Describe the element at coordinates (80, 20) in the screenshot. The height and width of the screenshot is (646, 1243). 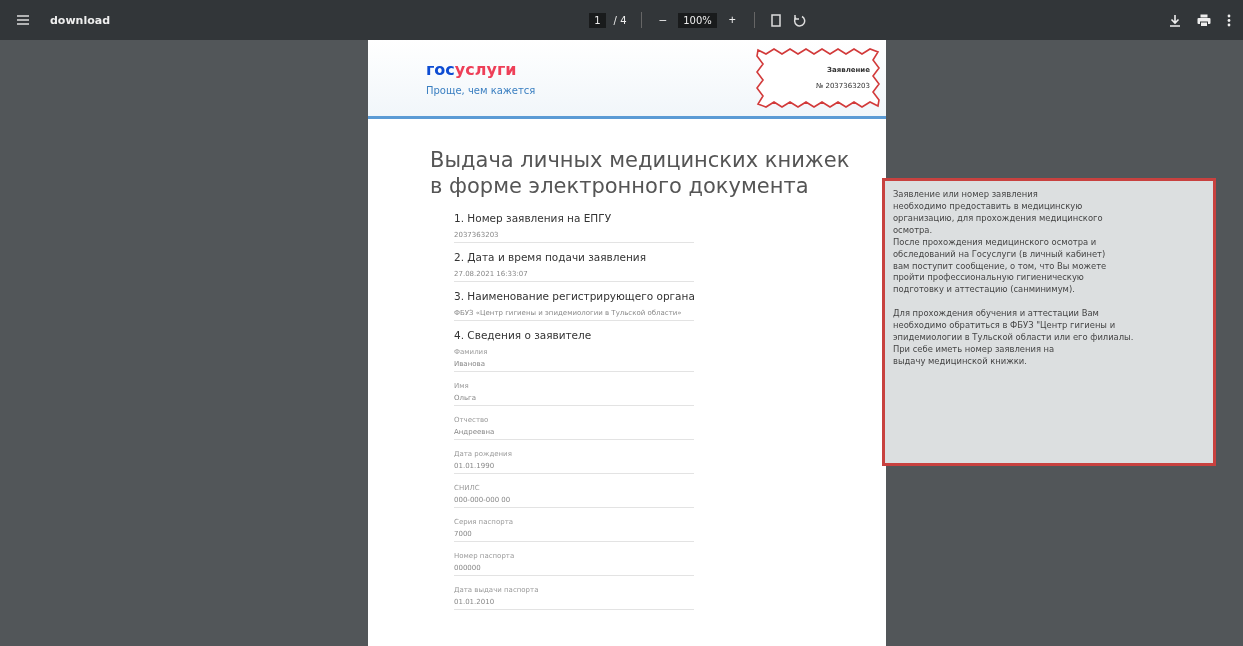
I see `file-name: download` at that location.